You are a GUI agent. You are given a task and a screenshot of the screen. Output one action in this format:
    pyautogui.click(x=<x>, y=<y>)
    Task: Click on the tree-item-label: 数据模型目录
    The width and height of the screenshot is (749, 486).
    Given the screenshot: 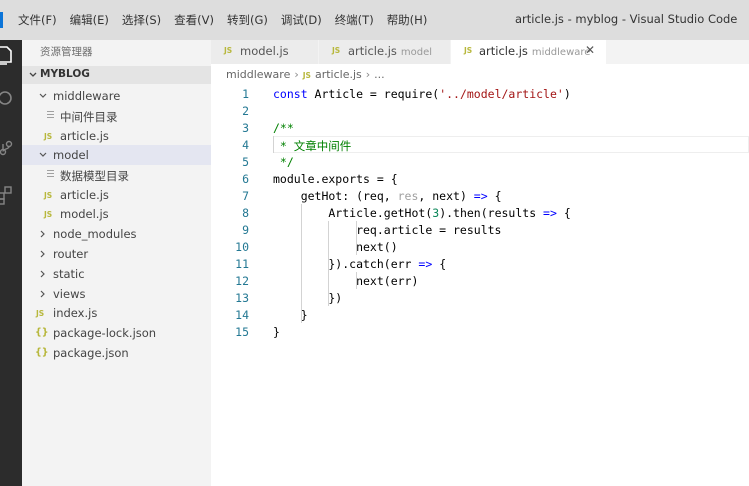 What is the action you would take?
    pyautogui.click(x=94, y=176)
    